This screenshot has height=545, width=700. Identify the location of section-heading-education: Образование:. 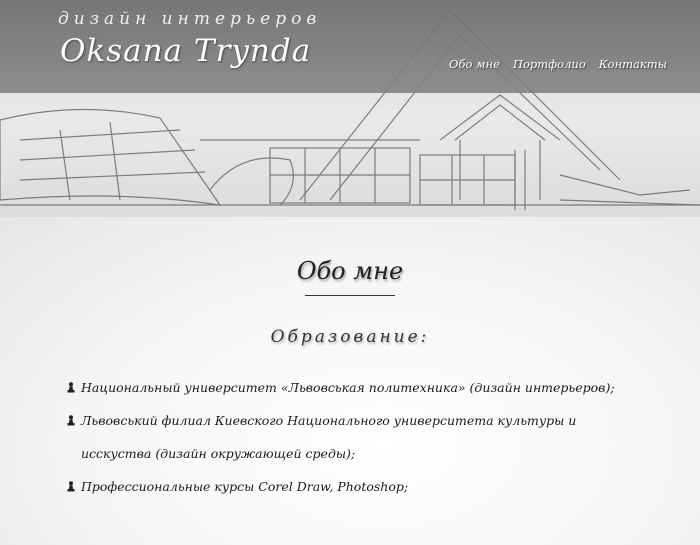
(350, 337).